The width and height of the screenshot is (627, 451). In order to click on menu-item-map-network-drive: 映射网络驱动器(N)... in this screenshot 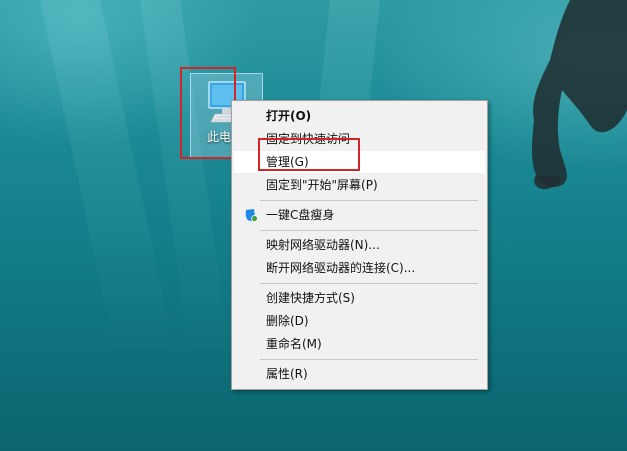, I will do `click(359, 245)`.